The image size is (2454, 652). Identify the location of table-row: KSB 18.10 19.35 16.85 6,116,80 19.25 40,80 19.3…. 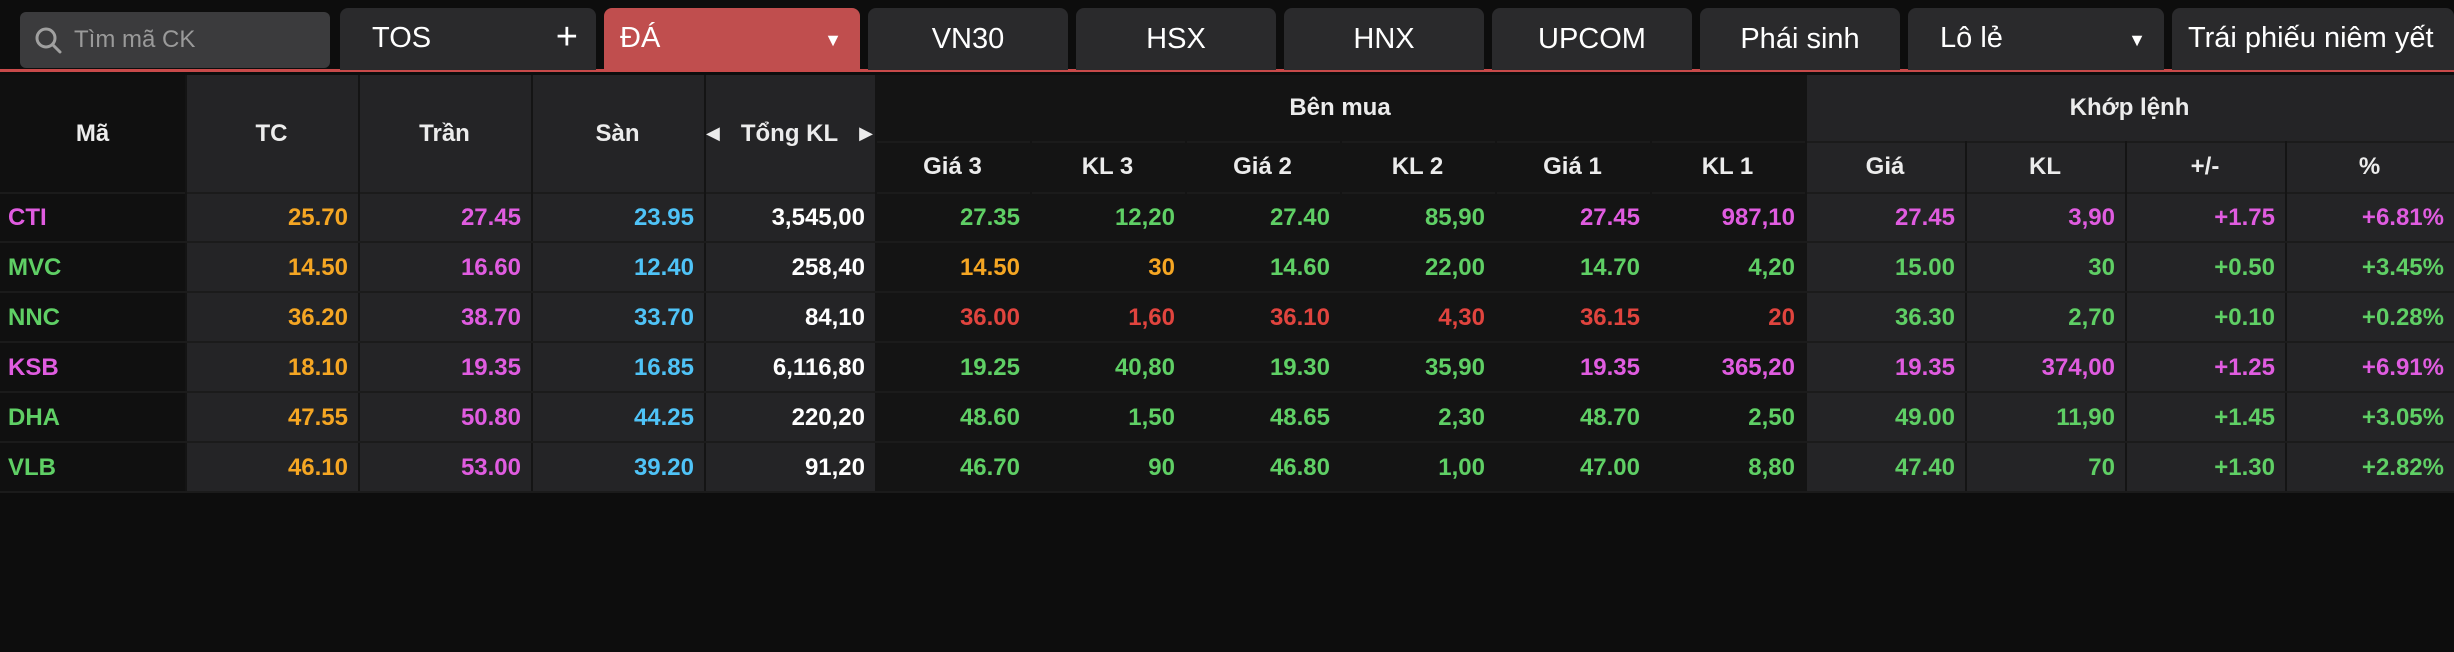
(1227, 368).